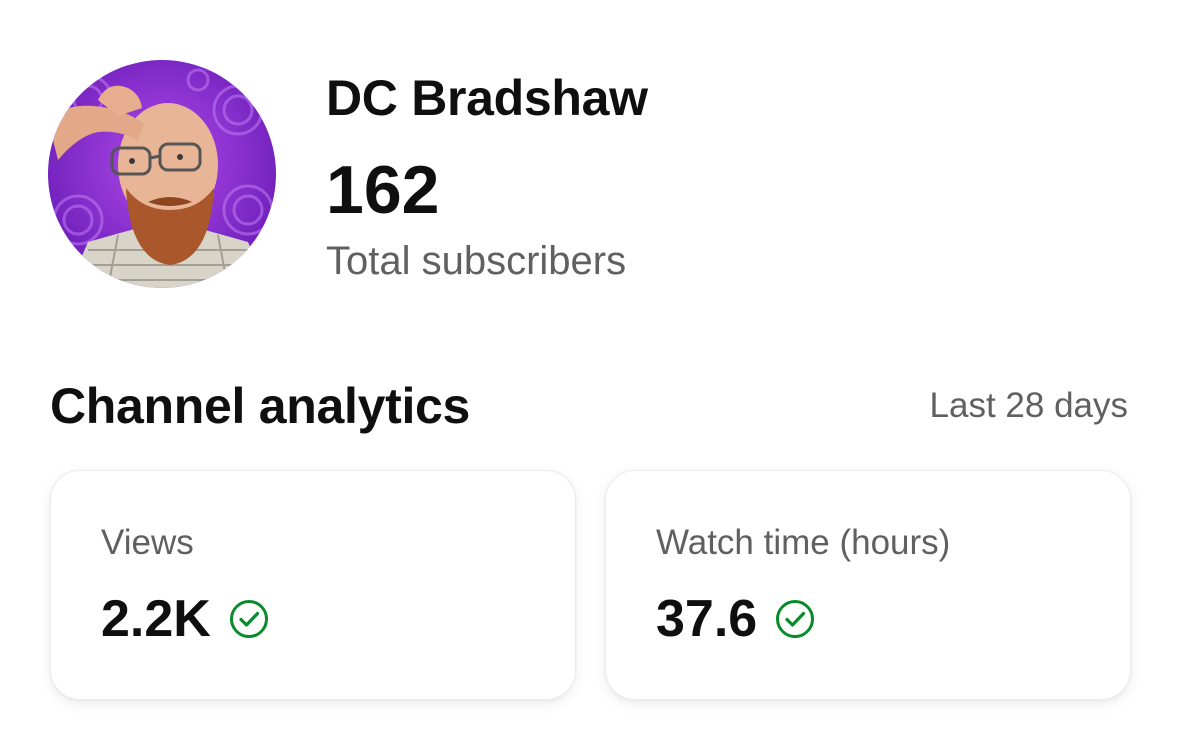 The width and height of the screenshot is (1179, 746). I want to click on channel-avatar, so click(162, 174).